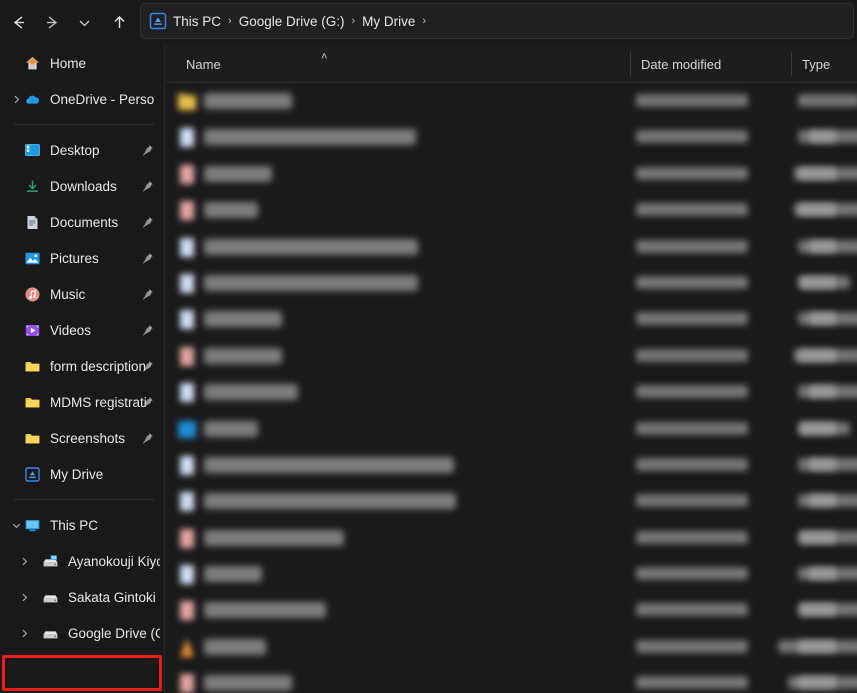  What do you see at coordinates (497, 21) in the screenshot?
I see `address-bar: This PC › Google Drive (G:) › My Drive ›` at bounding box center [497, 21].